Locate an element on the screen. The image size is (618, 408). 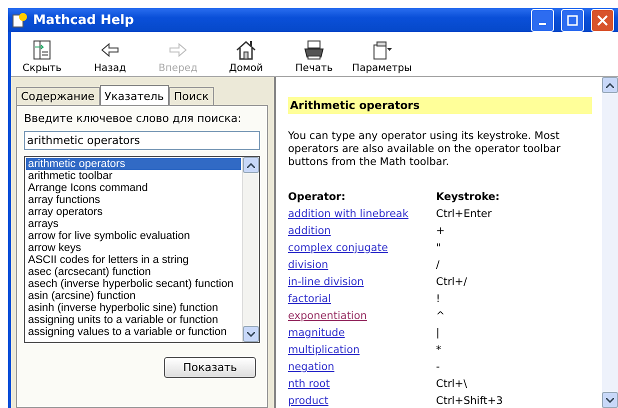
tab: Поиск is located at coordinates (191, 96).